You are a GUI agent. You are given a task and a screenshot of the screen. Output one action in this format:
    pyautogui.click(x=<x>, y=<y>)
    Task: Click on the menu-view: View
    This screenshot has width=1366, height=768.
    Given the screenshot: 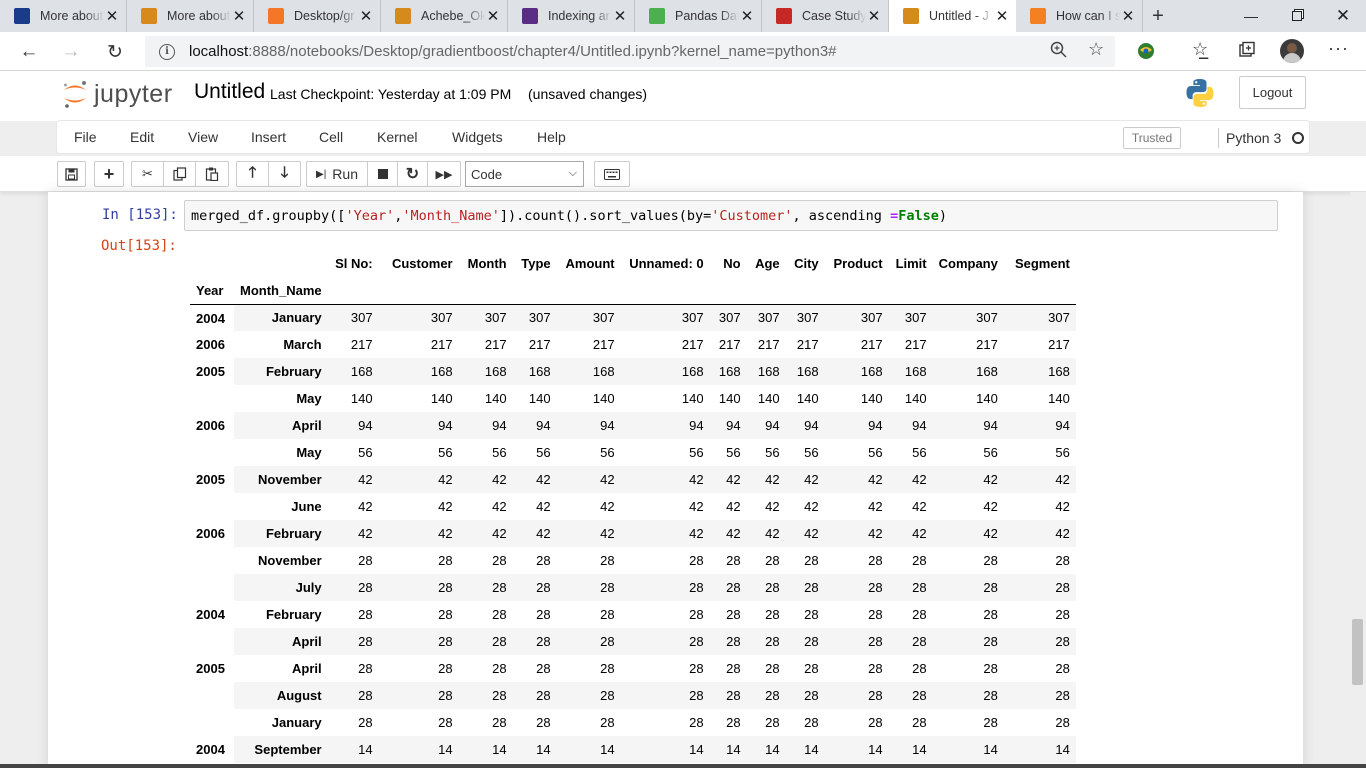 What is the action you would take?
    pyautogui.click(x=203, y=137)
    